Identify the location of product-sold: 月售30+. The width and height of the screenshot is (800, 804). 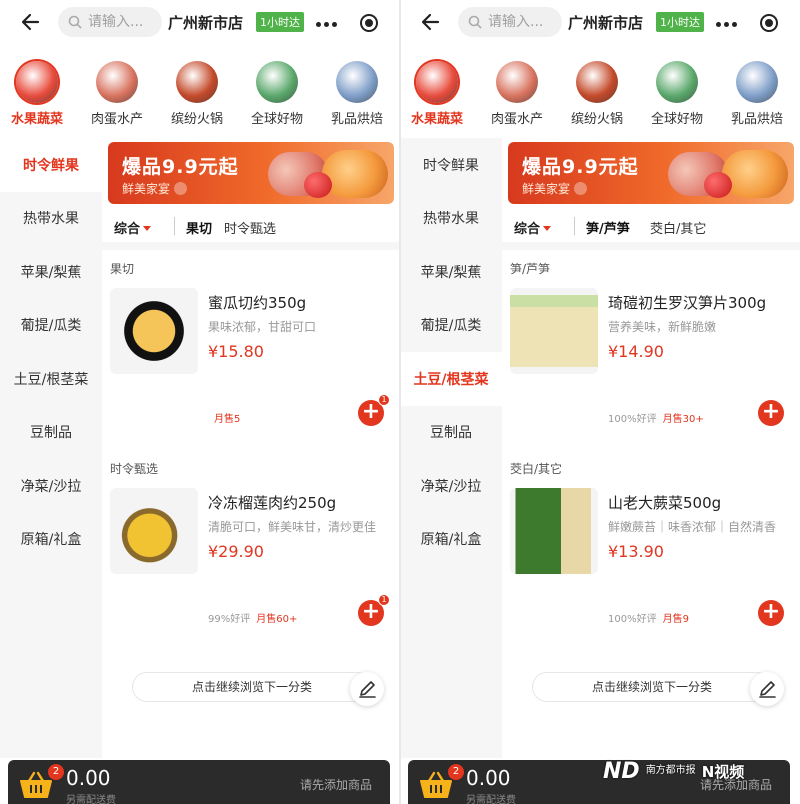
(683, 419).